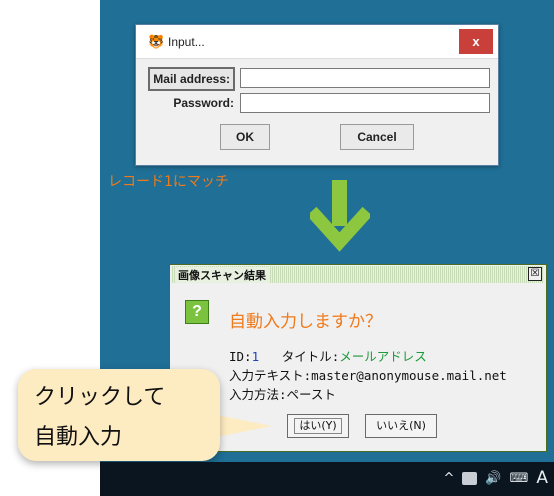 This screenshot has height=496, width=554. I want to click on close-icon: x, so click(475, 41).